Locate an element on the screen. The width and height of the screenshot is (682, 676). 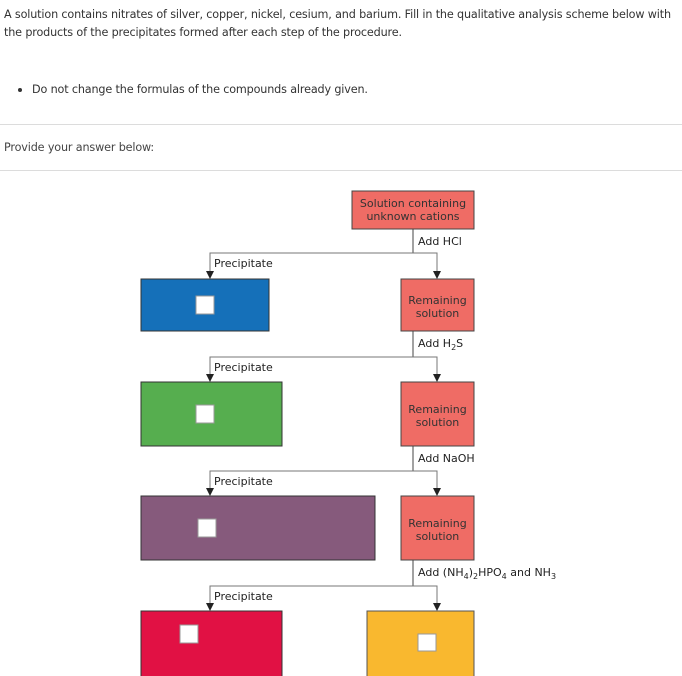
final-solution-box is located at coordinates (420, 643).